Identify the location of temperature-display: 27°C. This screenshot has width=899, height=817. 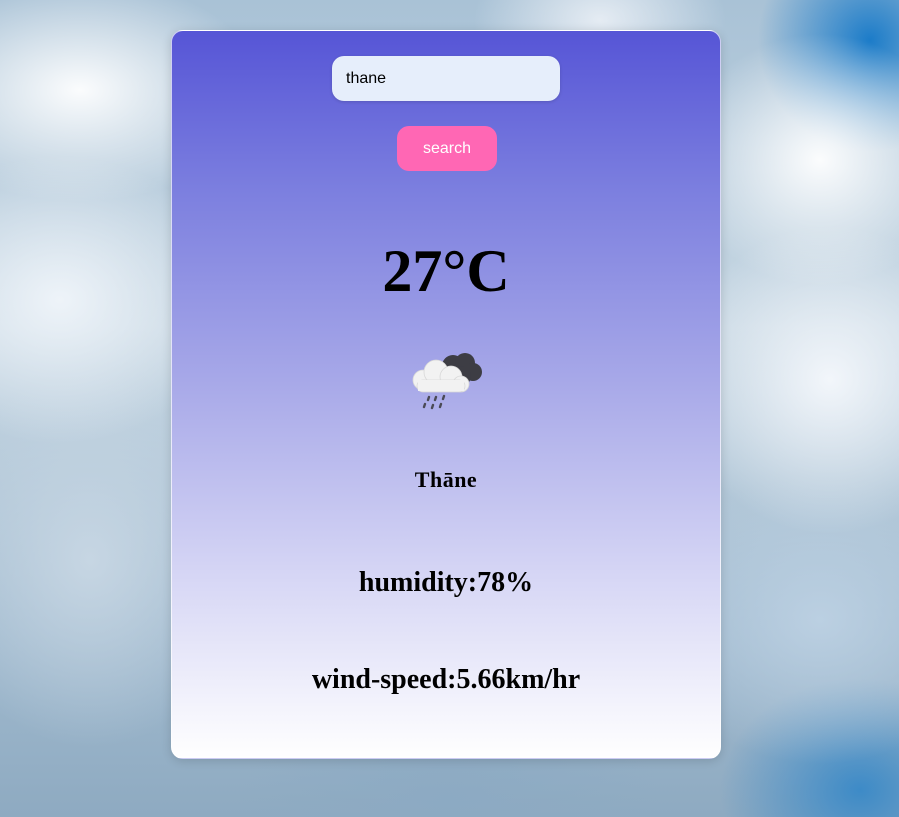
(446, 271).